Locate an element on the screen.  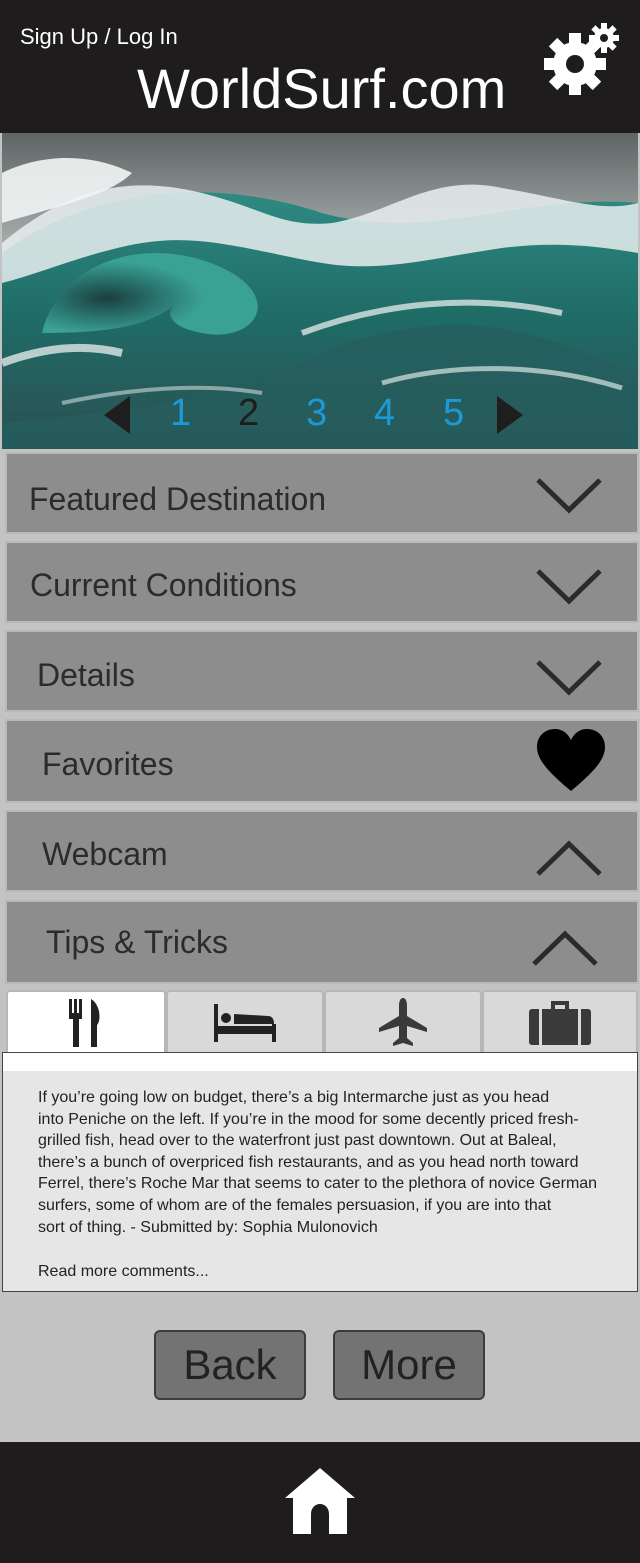
tips-tabbar is located at coordinates (320, 1021).